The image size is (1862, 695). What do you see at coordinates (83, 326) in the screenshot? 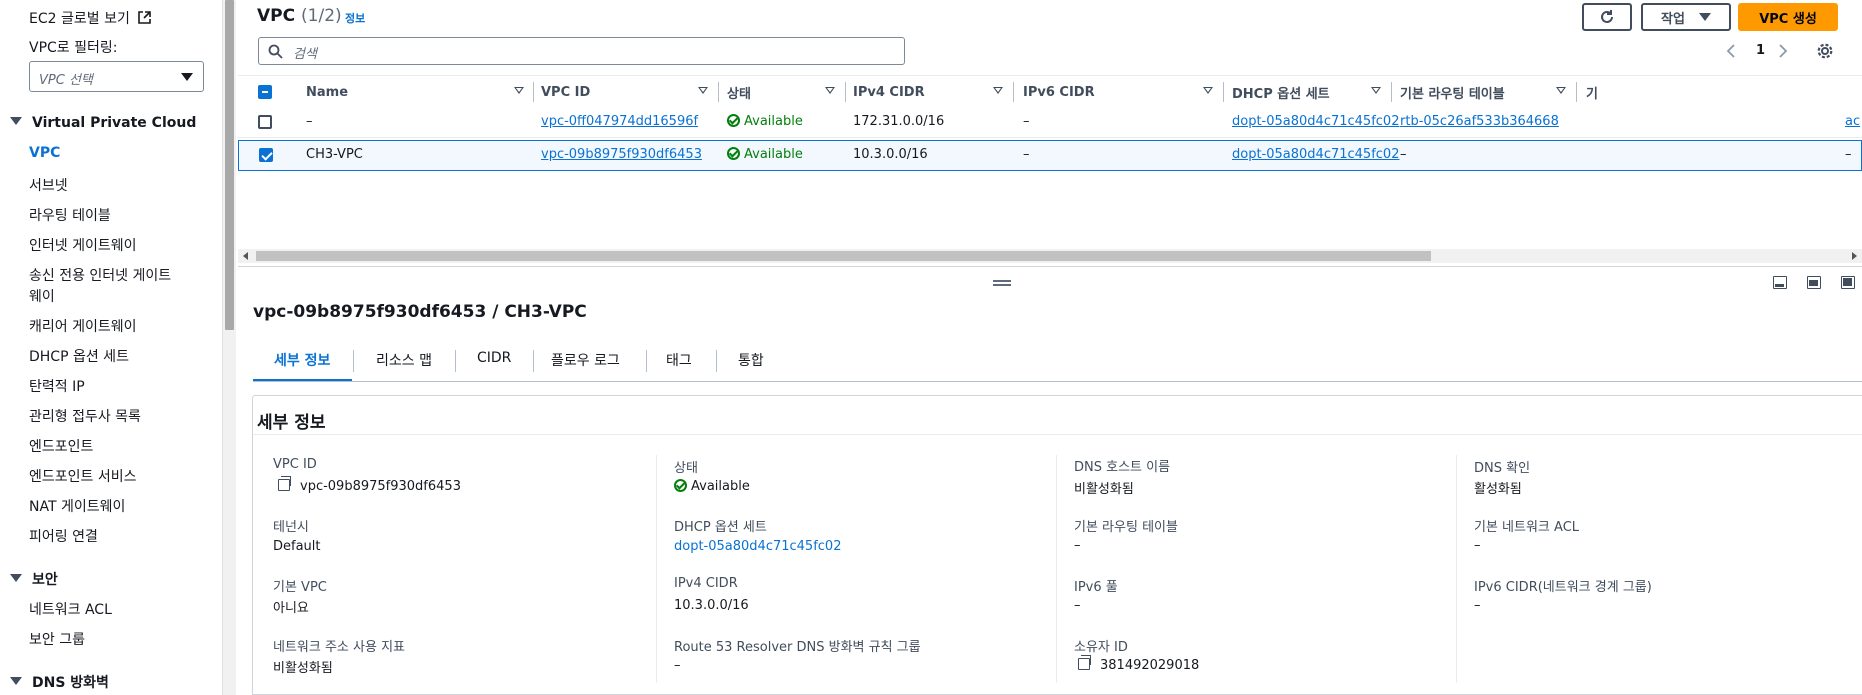
I see `sidebar-item-carrier-gateways: 캐리어 게이트웨이` at bounding box center [83, 326].